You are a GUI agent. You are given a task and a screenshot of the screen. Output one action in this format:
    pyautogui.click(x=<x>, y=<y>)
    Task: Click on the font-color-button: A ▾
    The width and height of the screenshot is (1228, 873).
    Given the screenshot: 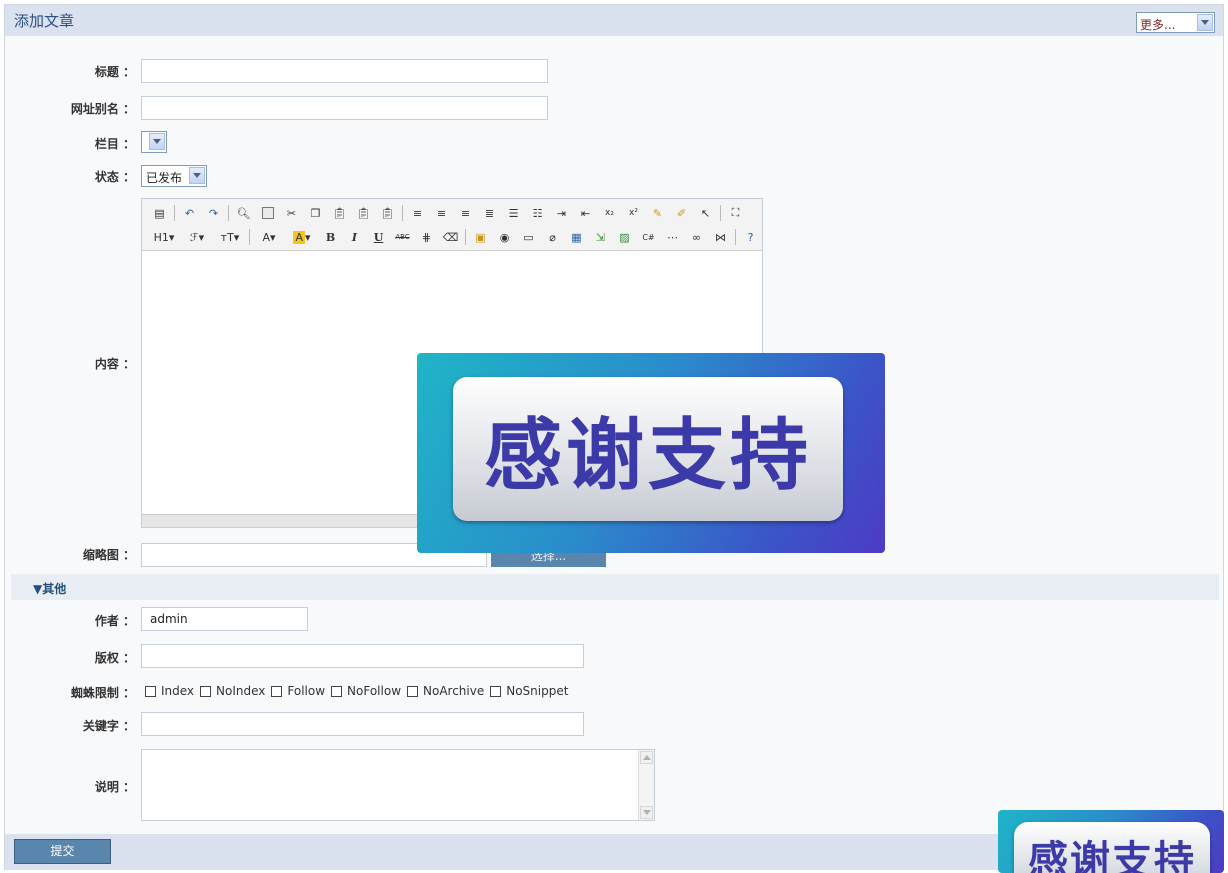 What is the action you would take?
    pyautogui.click(x=269, y=237)
    